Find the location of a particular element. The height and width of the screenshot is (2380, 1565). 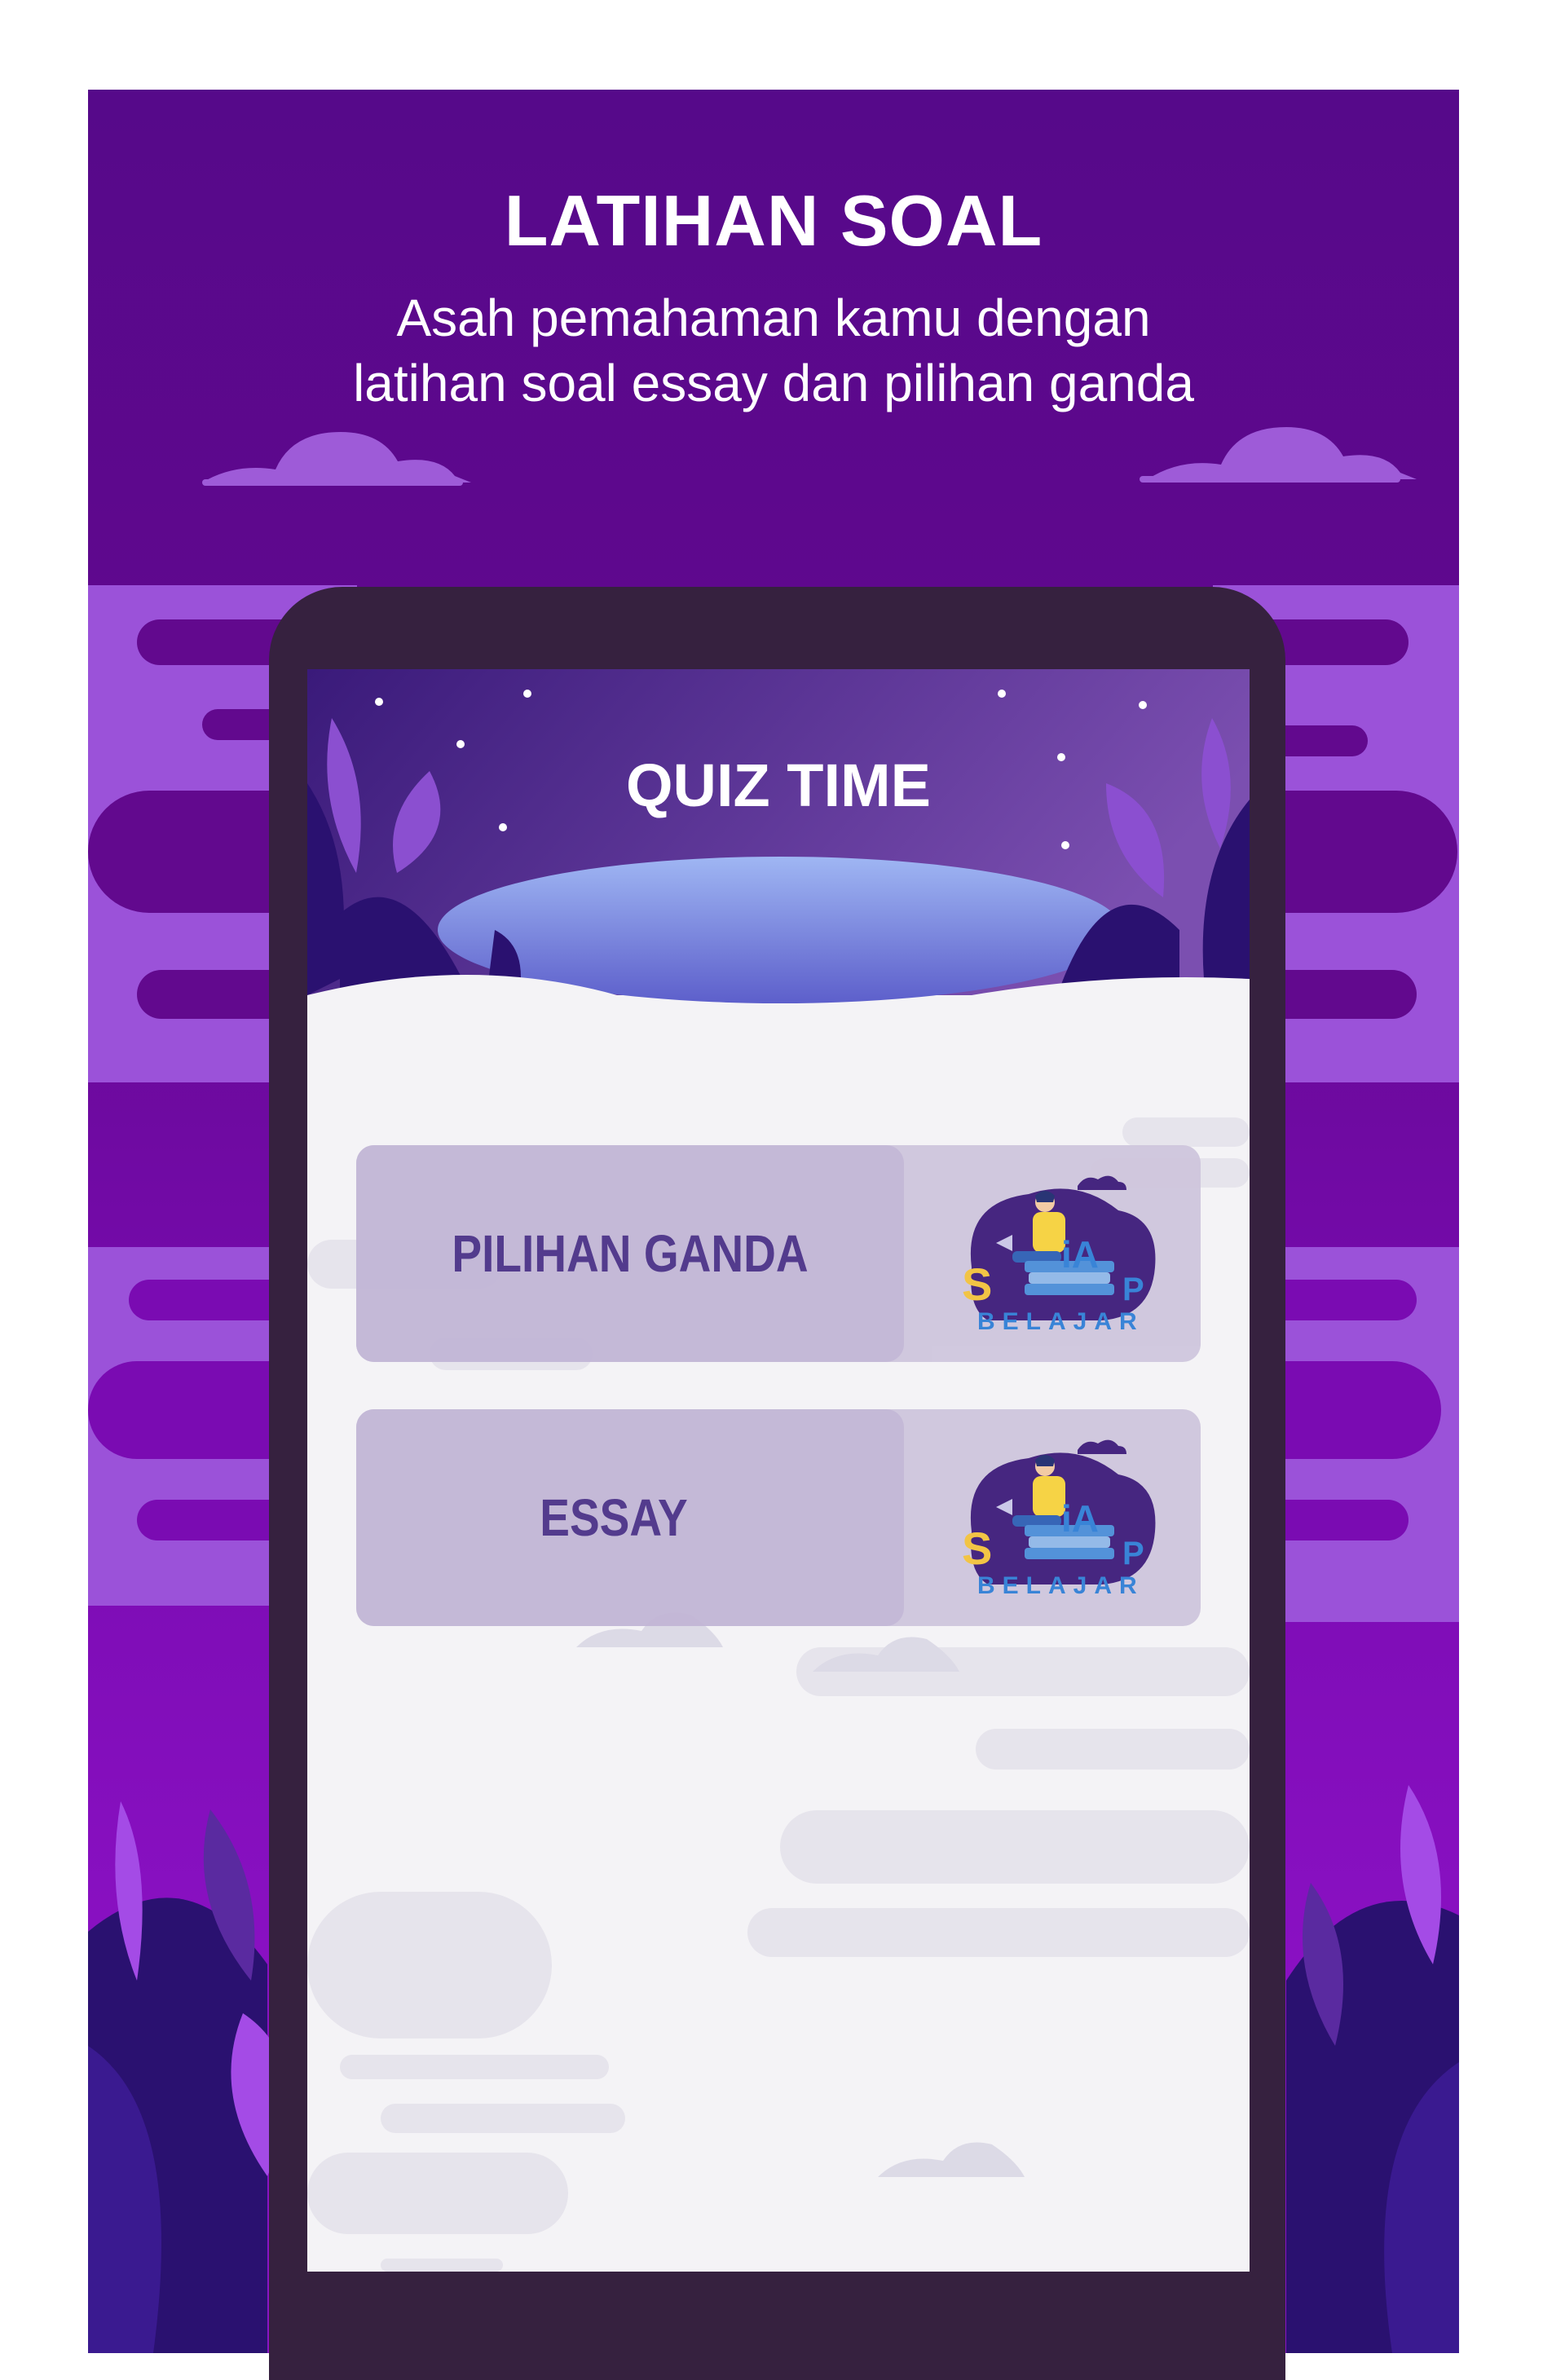

multiple-choice-label: PILIHAN GANDA is located at coordinates (630, 1254).